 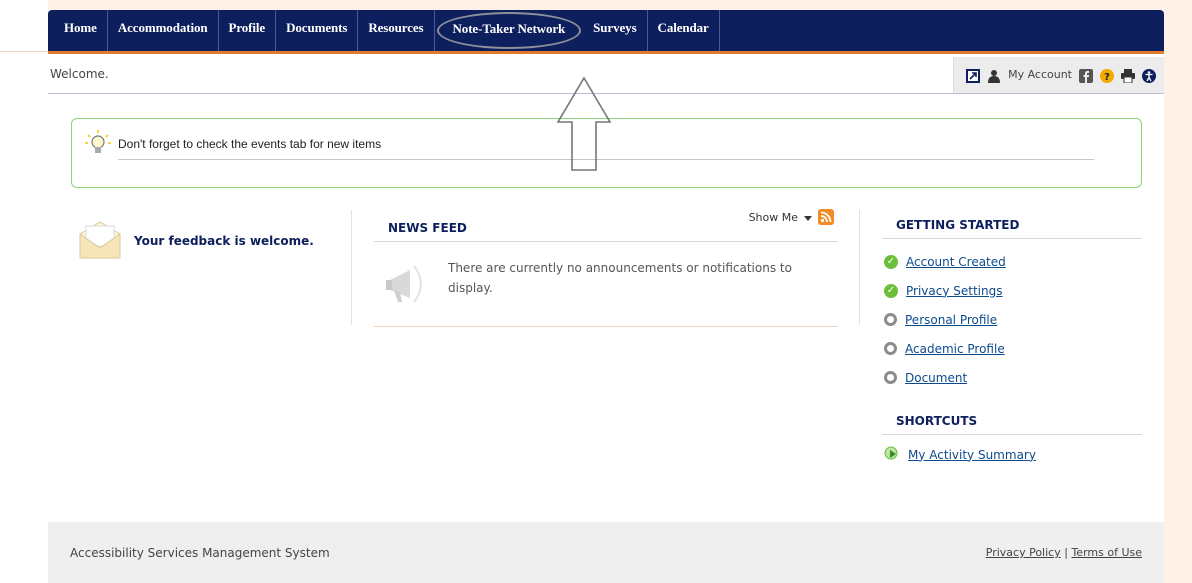 What do you see at coordinates (1013, 377) in the screenshot?
I see `list-item: Document` at bounding box center [1013, 377].